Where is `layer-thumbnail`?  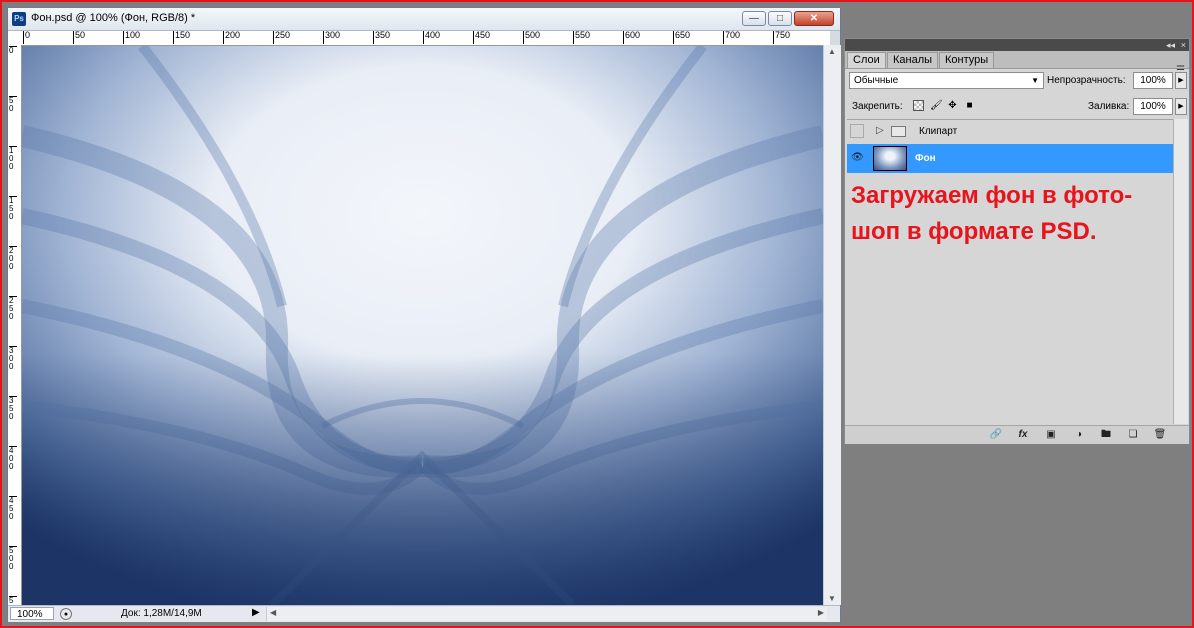 layer-thumbnail is located at coordinates (890, 158).